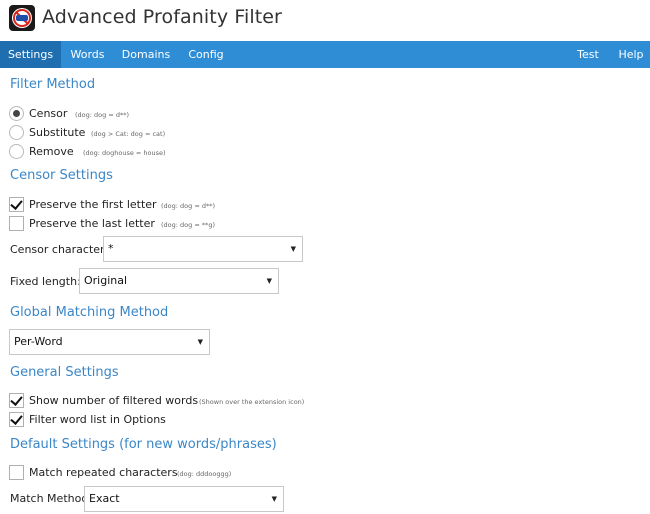 This screenshot has height=514, width=650. What do you see at coordinates (48, 113) in the screenshot?
I see `censor-label: Censor` at bounding box center [48, 113].